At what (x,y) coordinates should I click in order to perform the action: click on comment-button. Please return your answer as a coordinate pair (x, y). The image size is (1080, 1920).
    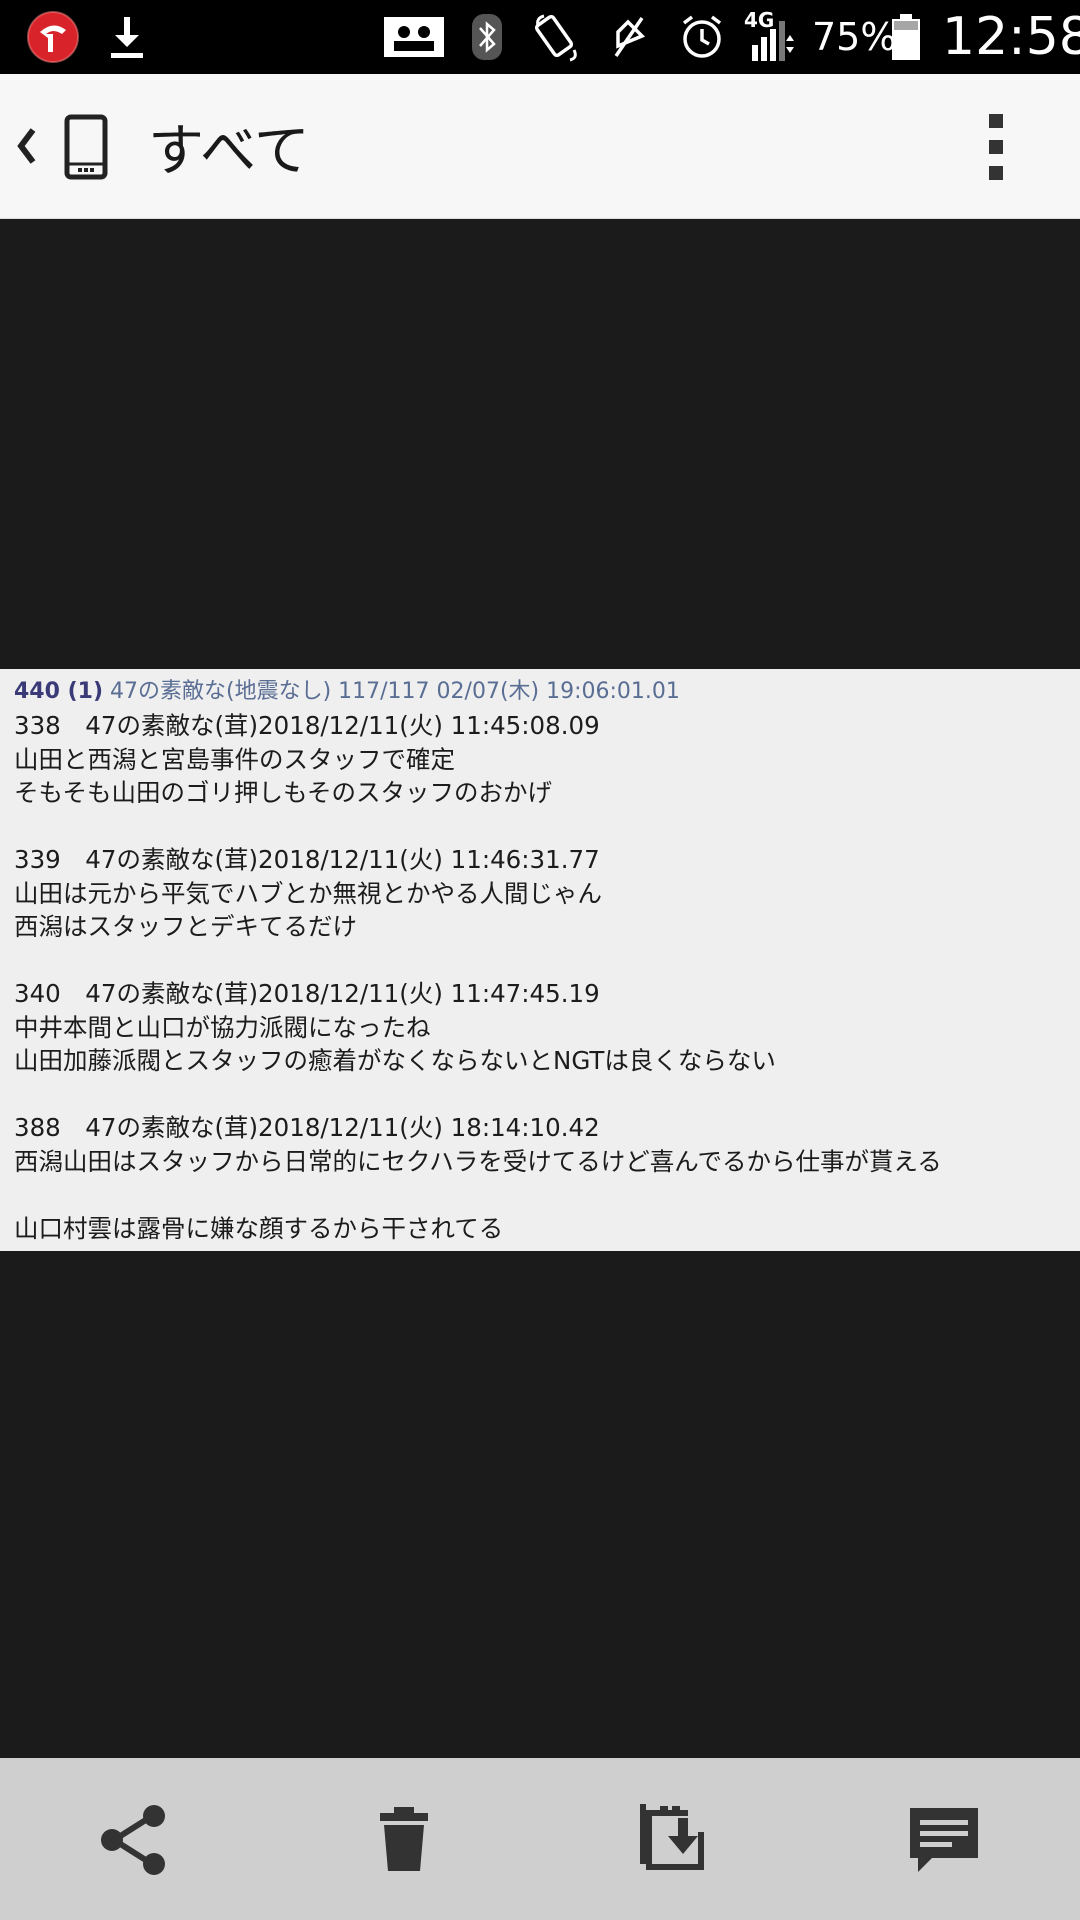
    Looking at the image, I should click on (944, 1840).